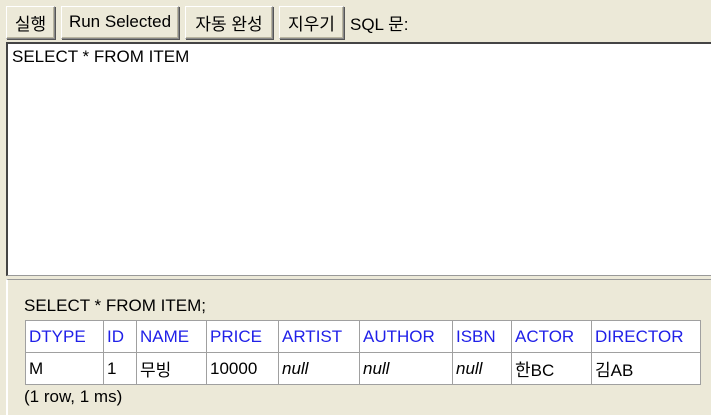  I want to click on run-button: 실행, so click(30, 22).